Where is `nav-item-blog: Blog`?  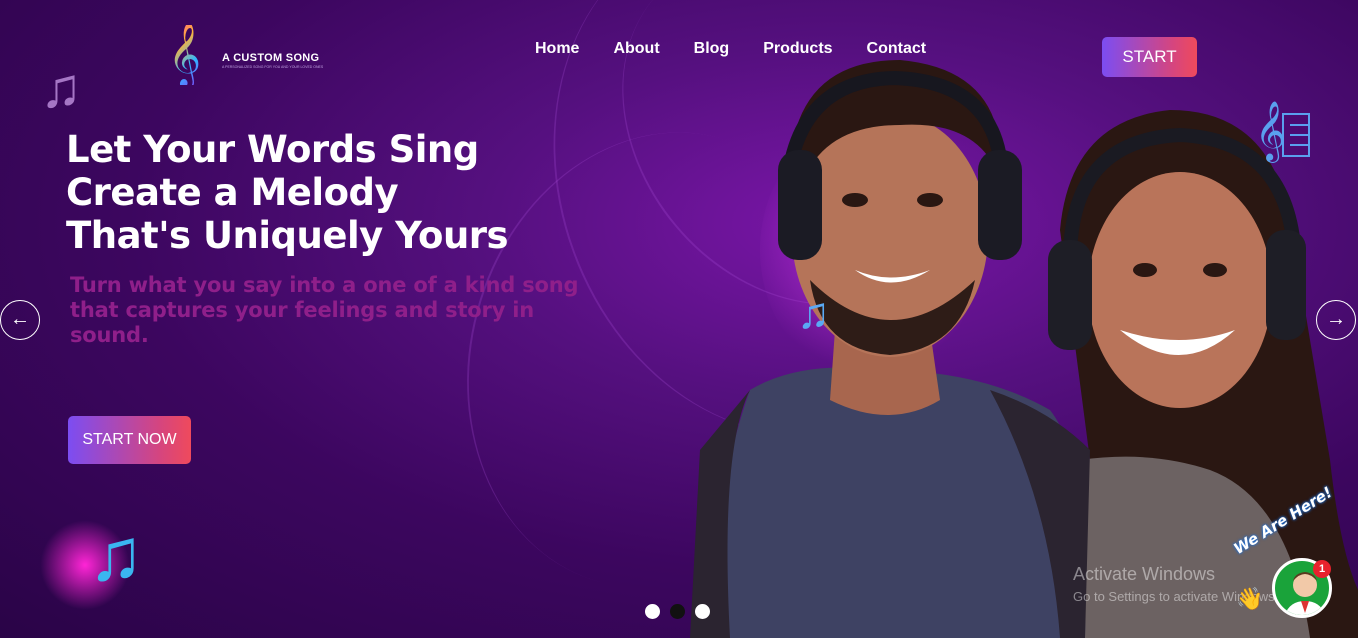 nav-item-blog: Blog is located at coordinates (712, 49).